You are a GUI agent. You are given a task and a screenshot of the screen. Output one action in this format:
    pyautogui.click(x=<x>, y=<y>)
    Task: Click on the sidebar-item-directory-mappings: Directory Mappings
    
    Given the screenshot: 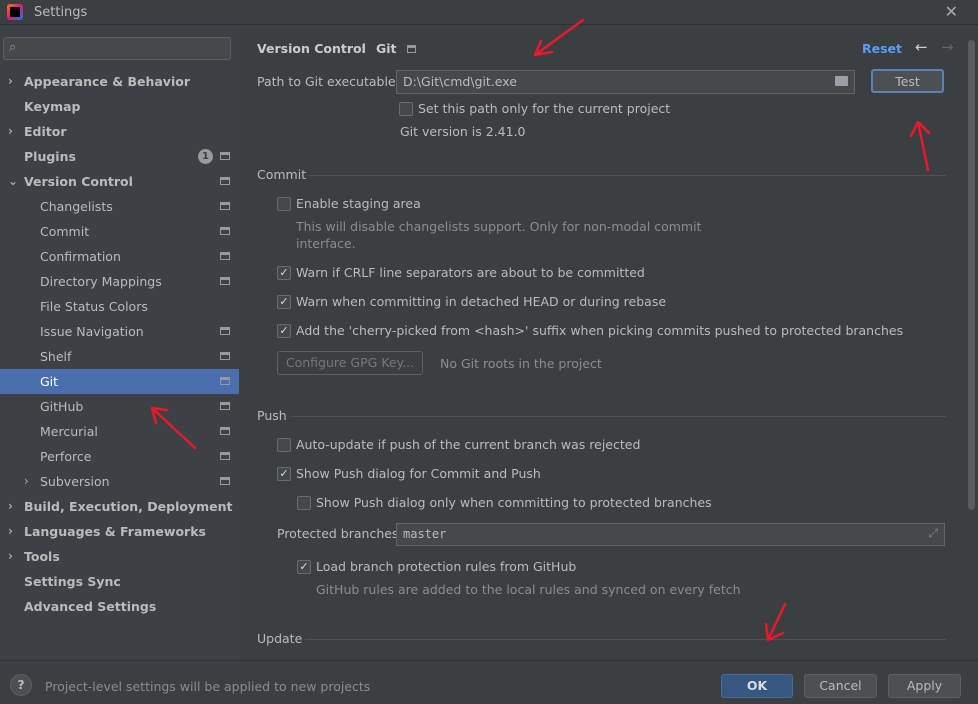 What is the action you would take?
    pyautogui.click(x=119, y=281)
    